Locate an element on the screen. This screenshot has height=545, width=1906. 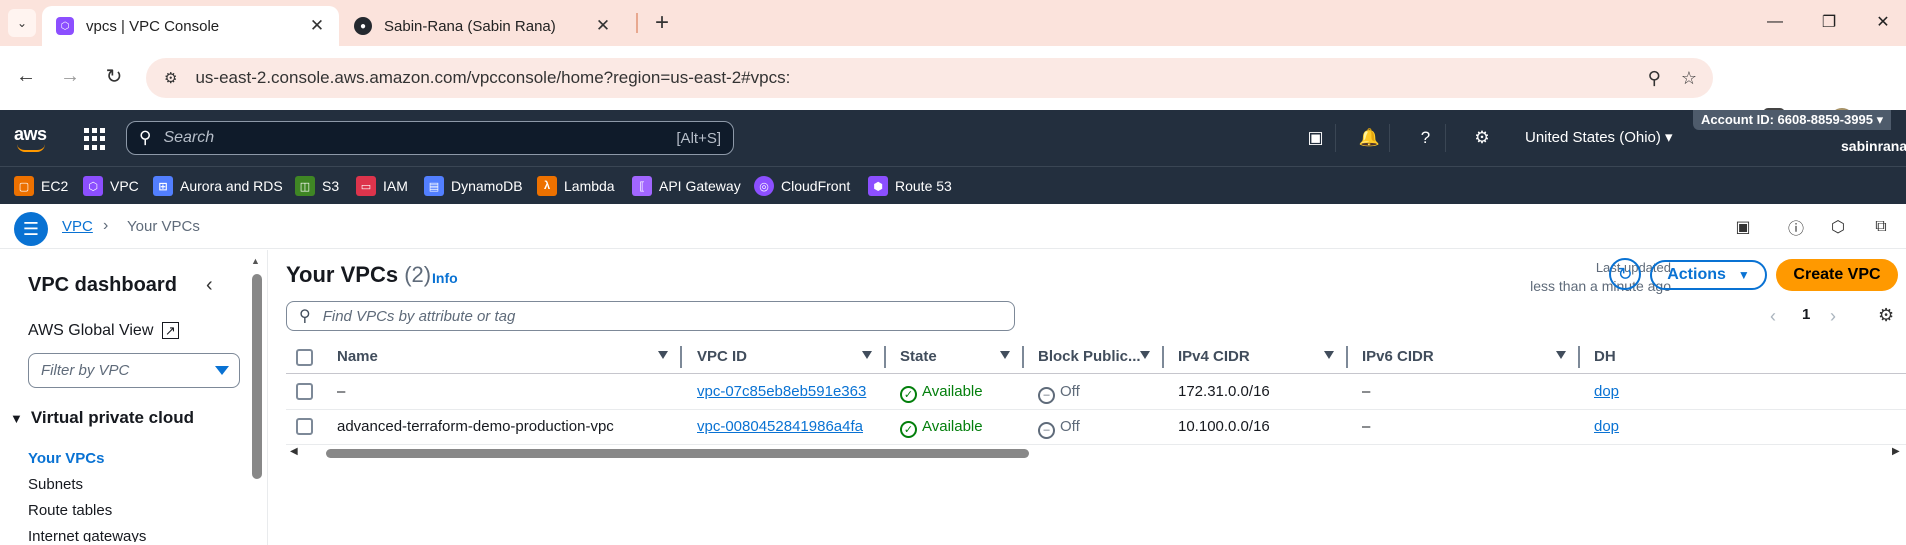
new-tab-button: + is located at coordinates (662, 23).